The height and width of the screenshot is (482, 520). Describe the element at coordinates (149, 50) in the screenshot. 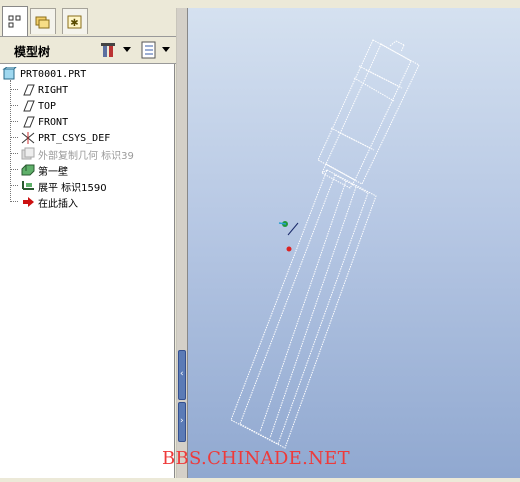

I see `list-icon` at that location.